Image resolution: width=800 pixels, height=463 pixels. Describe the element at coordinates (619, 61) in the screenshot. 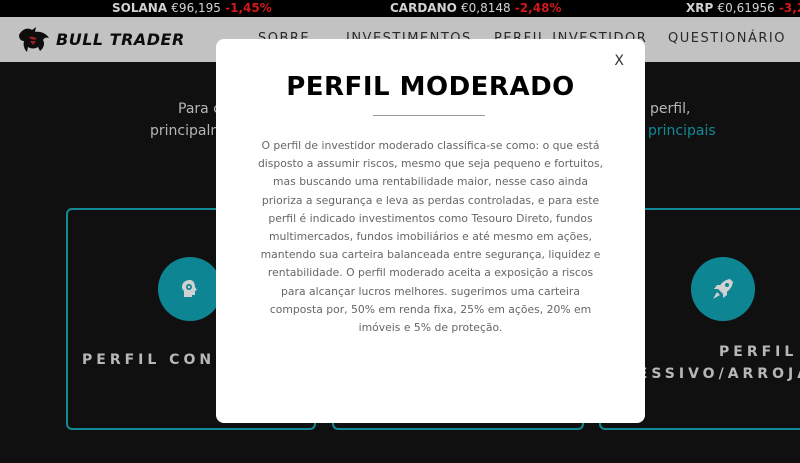

I see `close-button: X` at that location.